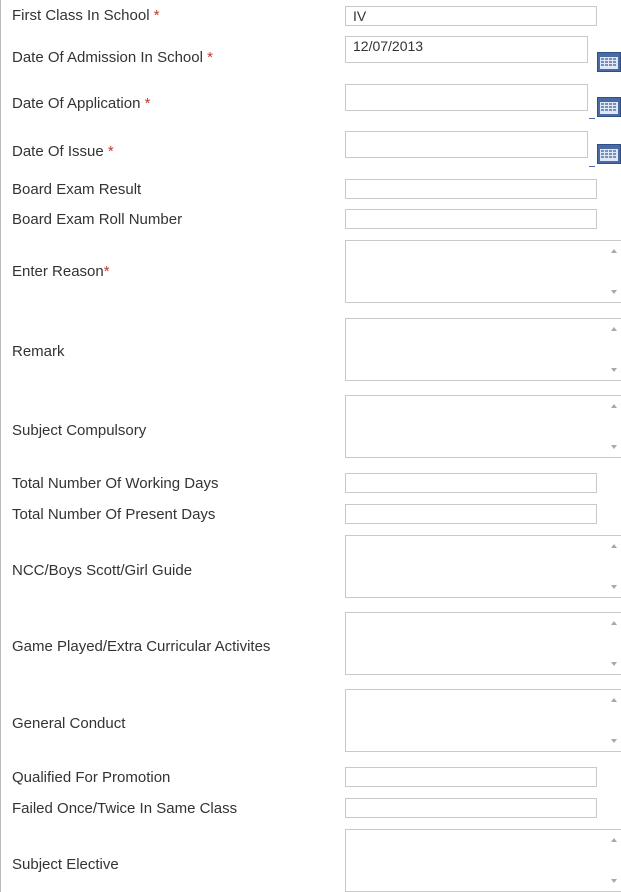  I want to click on board-exam-result-label: Board Exam Result, so click(76, 190).